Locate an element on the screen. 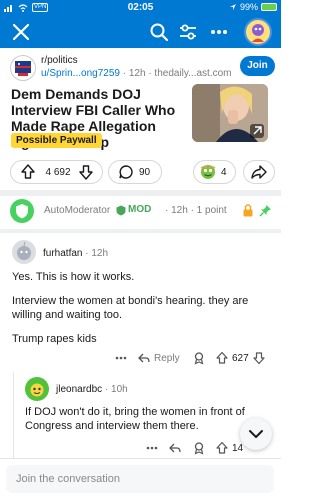 Image resolution: width=320 pixels, height=500 pixels. post-action-bar: 4 692 90 4 is located at coordinates (142, 172).